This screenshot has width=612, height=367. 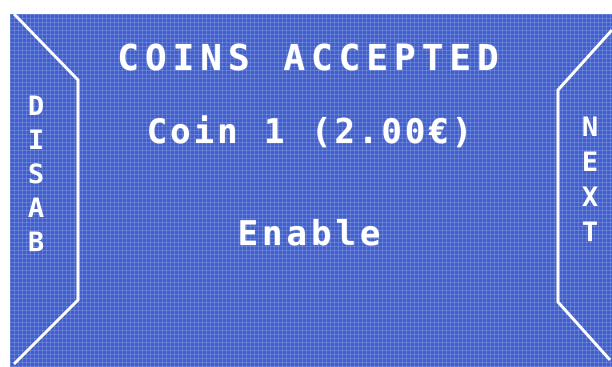 I want to click on next-label-char: T, so click(x=590, y=232).